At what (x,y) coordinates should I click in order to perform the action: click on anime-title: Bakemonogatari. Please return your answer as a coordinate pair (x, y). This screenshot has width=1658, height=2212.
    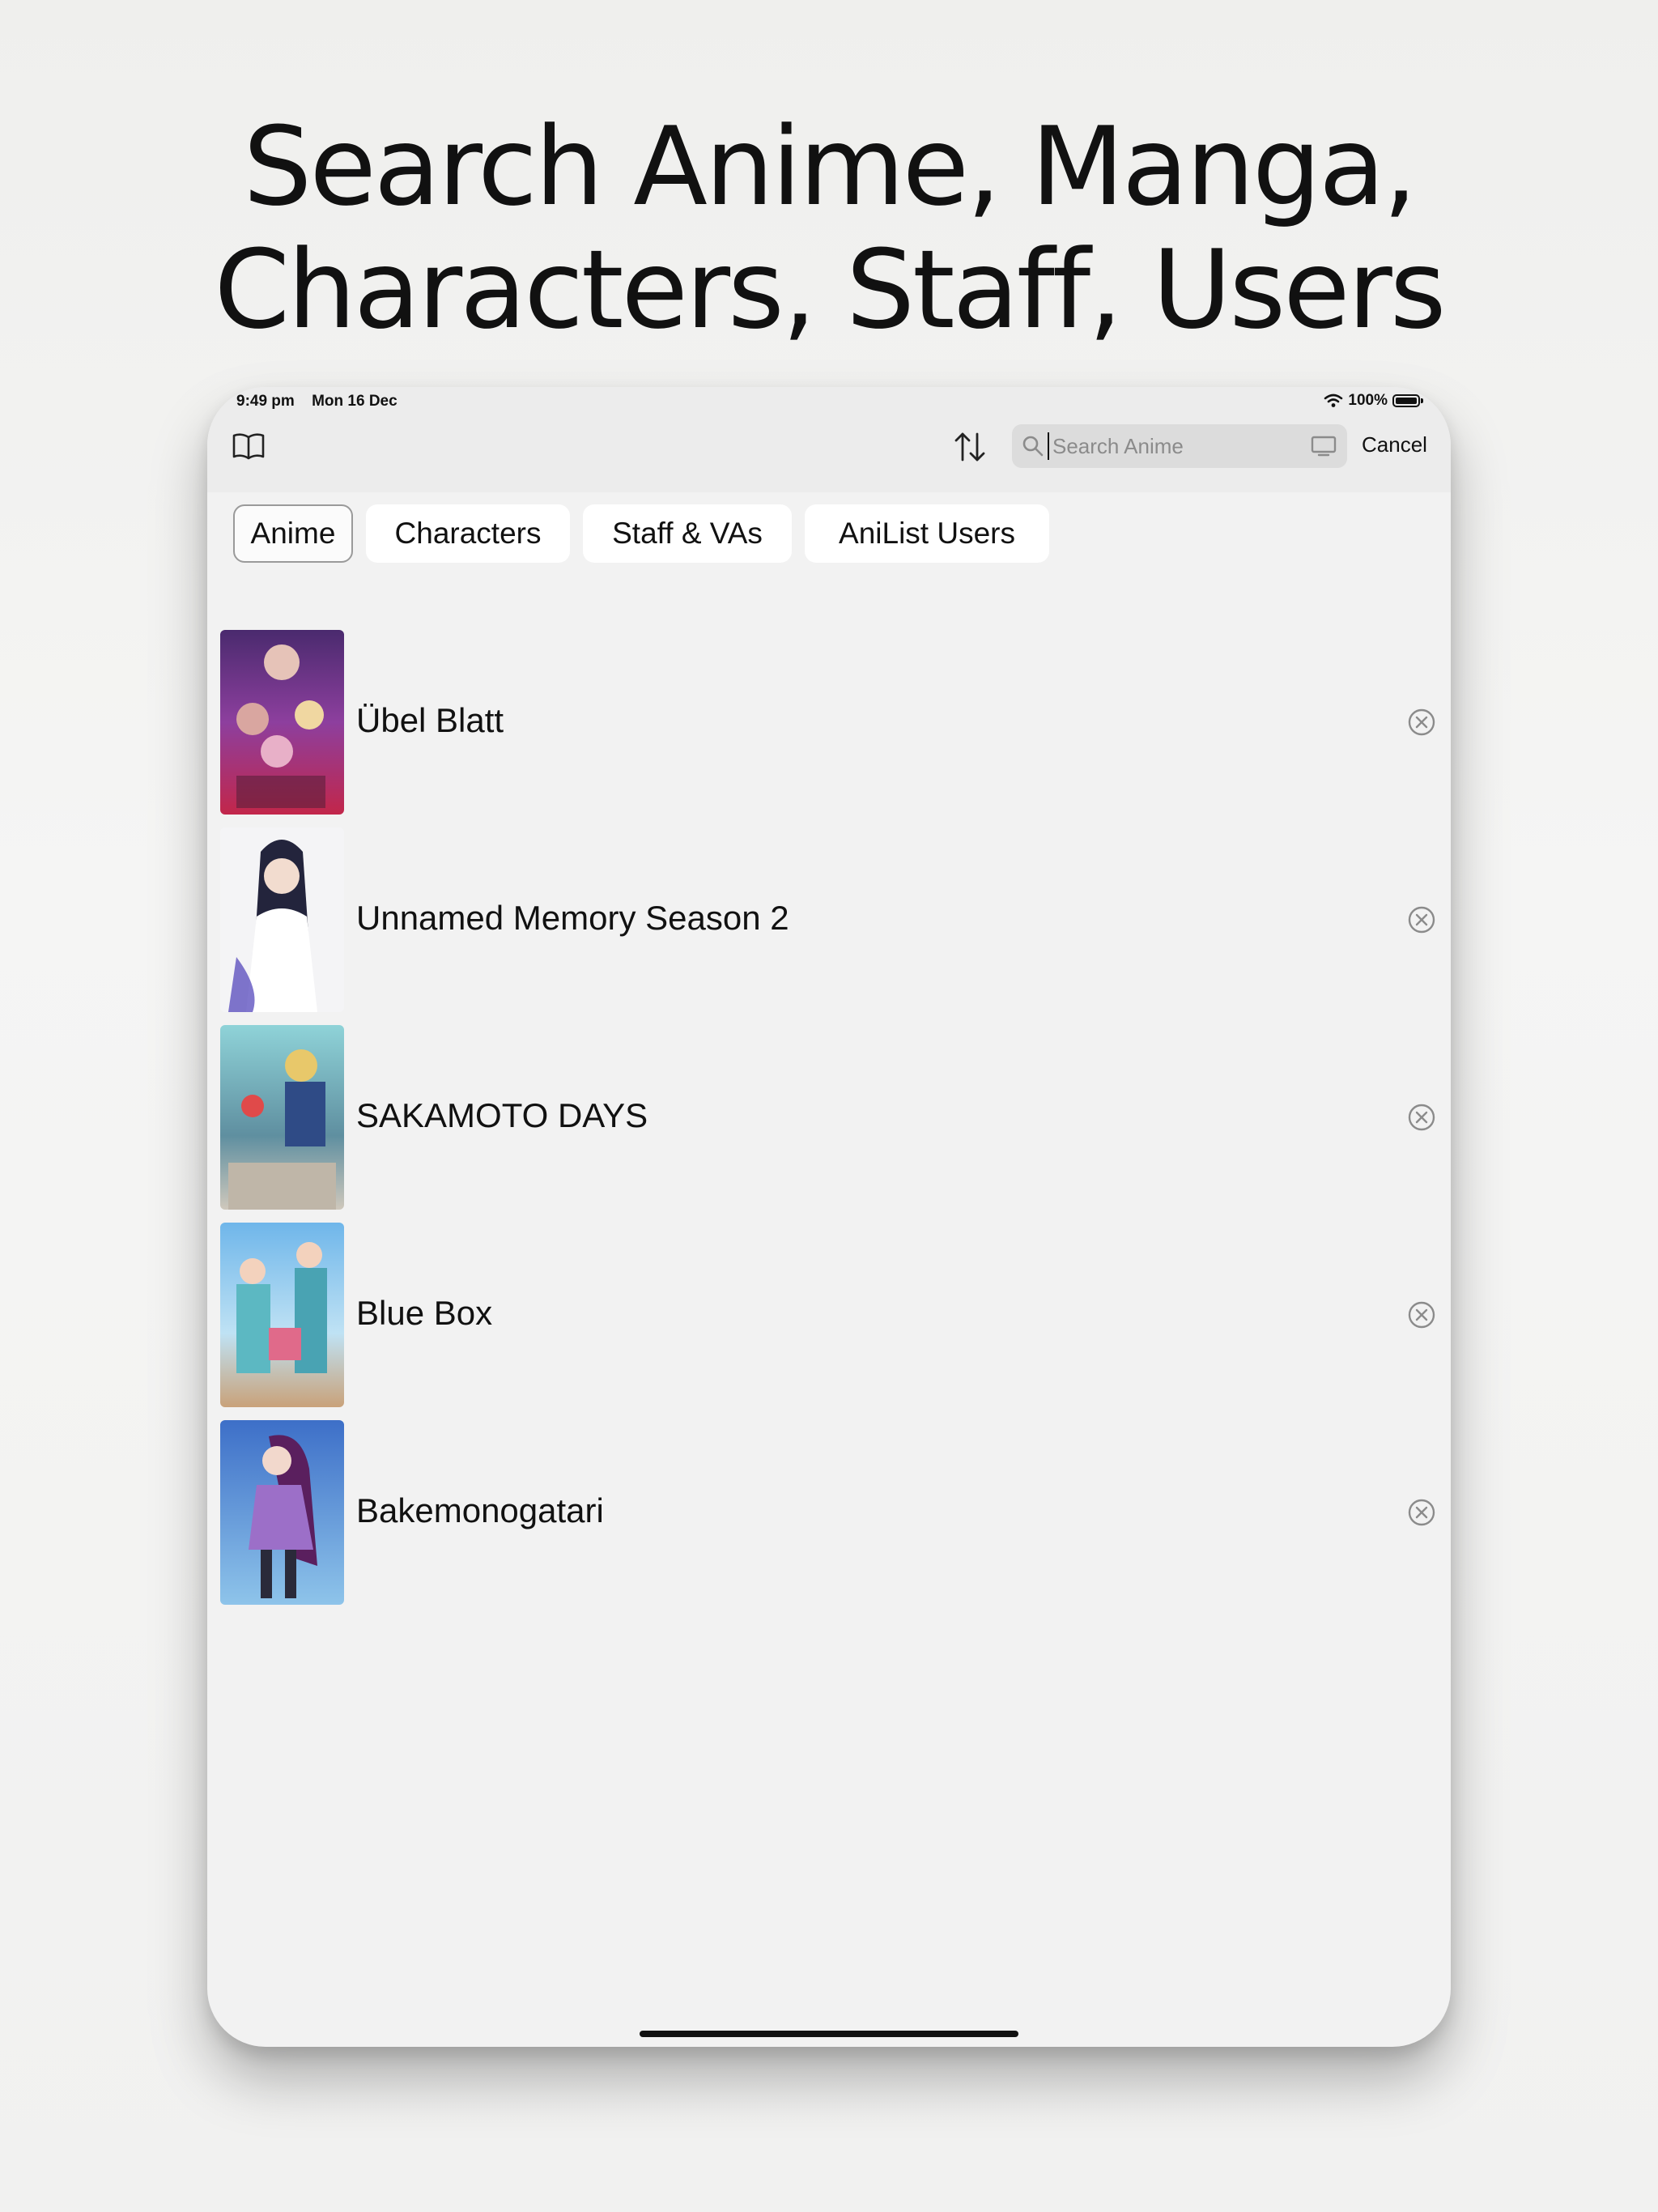
    Looking at the image, I should click on (480, 1510).